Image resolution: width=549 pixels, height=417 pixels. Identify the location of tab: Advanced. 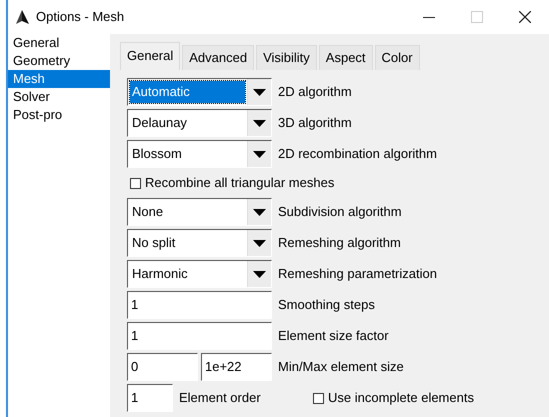
(218, 57).